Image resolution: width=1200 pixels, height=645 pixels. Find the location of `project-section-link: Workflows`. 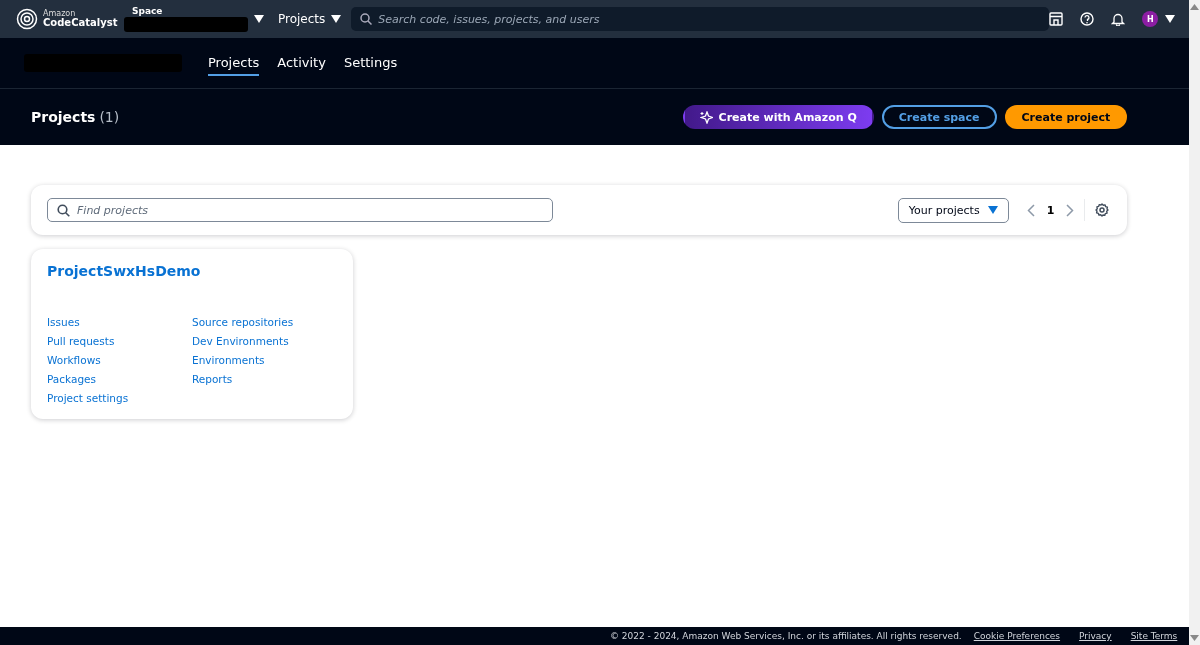

project-section-link: Workflows is located at coordinates (74, 360).